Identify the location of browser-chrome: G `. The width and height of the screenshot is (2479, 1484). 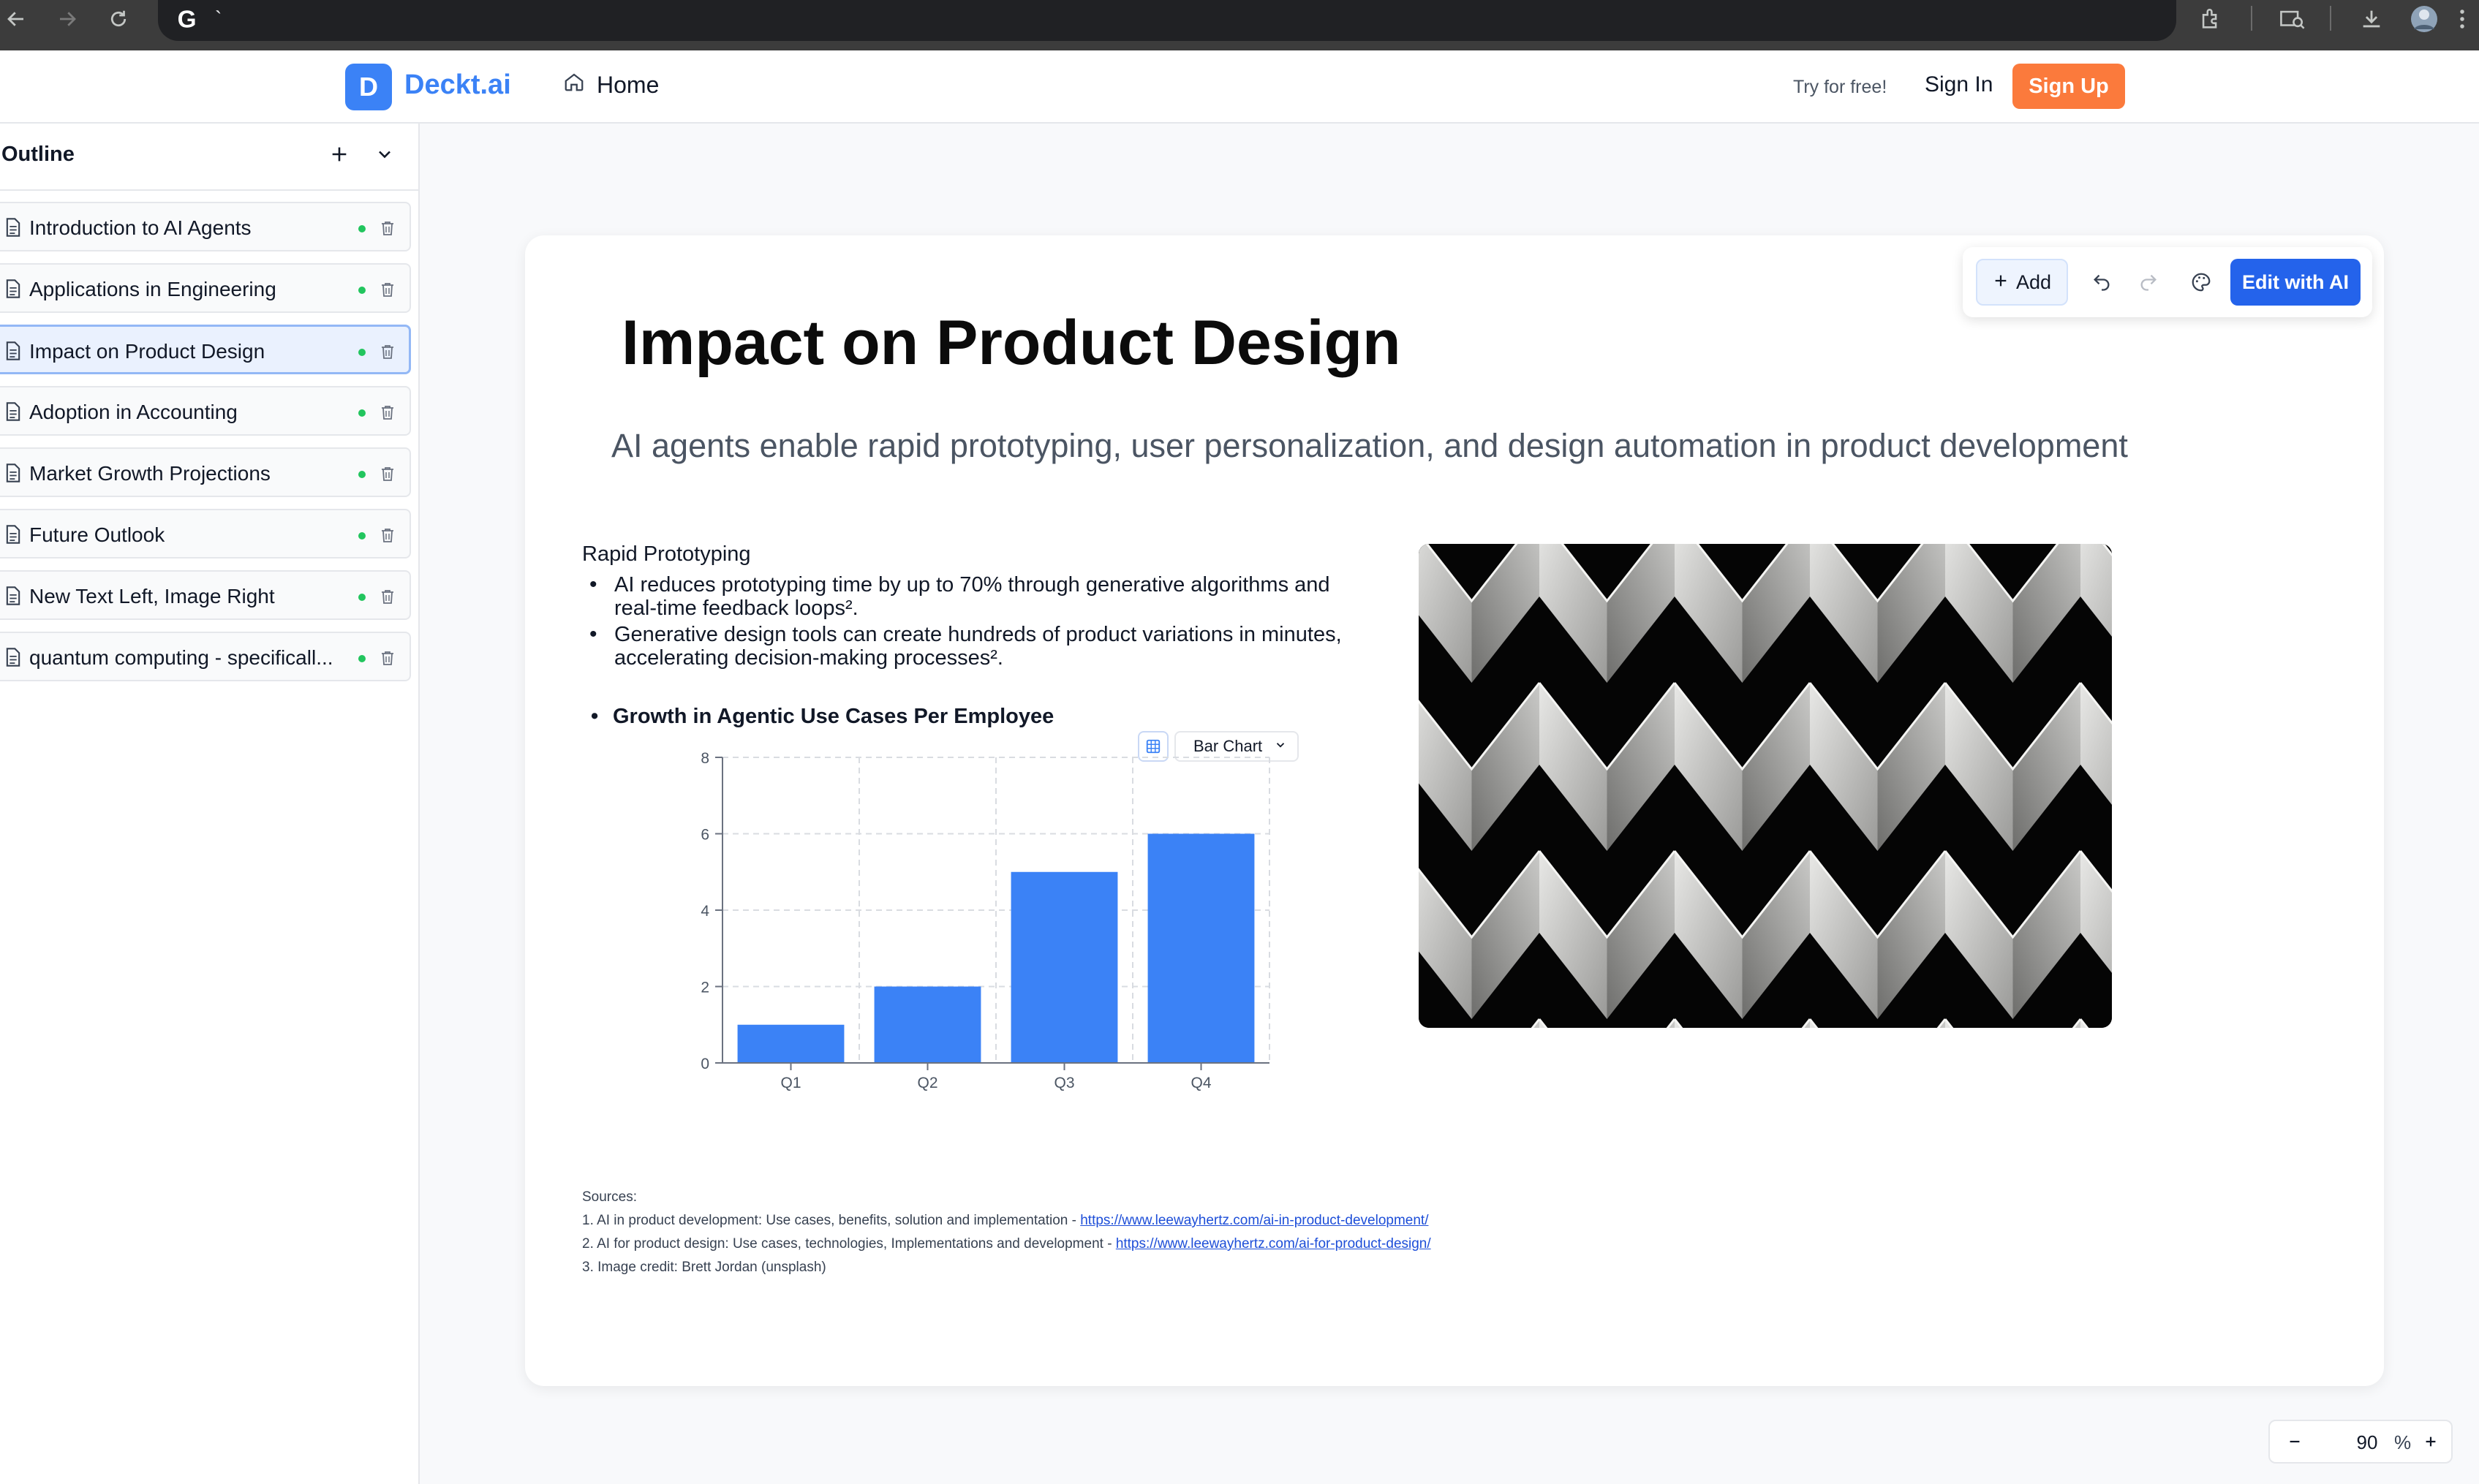
(1239, 25).